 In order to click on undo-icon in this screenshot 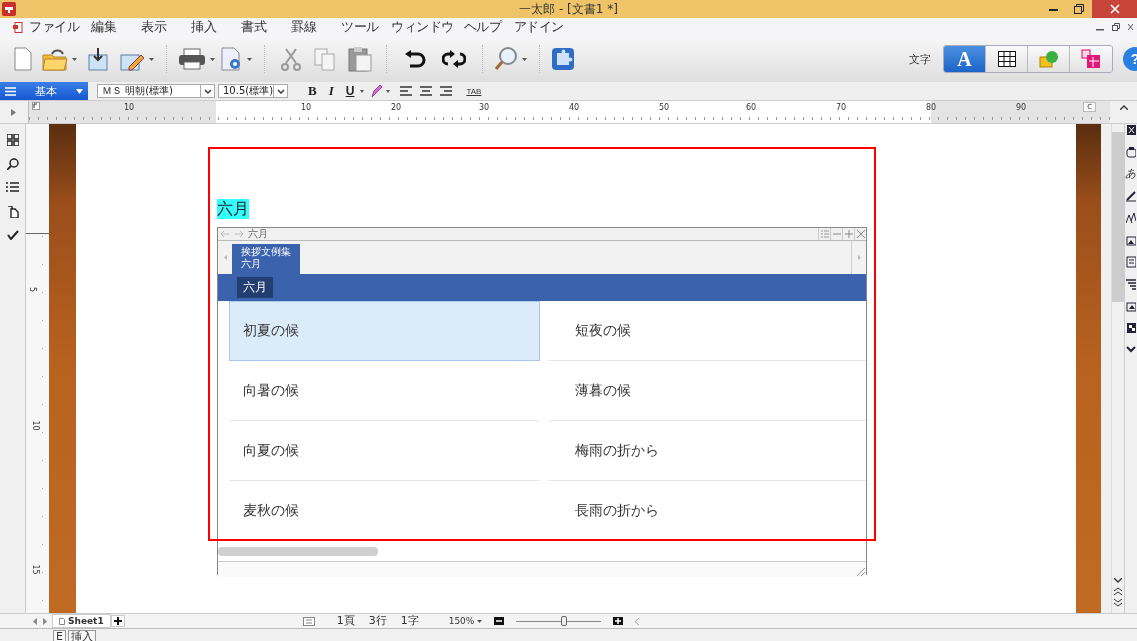, I will do `click(415, 59)`.